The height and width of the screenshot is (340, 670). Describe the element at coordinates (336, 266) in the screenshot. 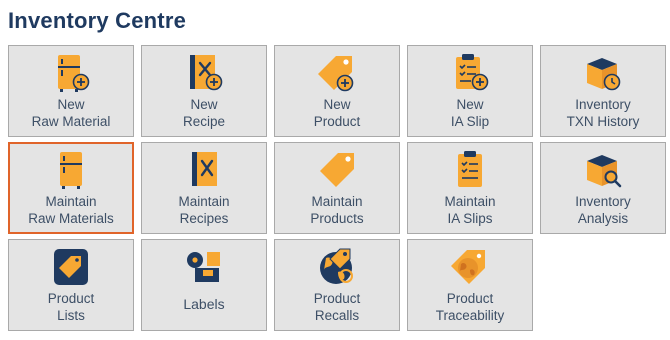

I see `globe-recall-icon` at that location.